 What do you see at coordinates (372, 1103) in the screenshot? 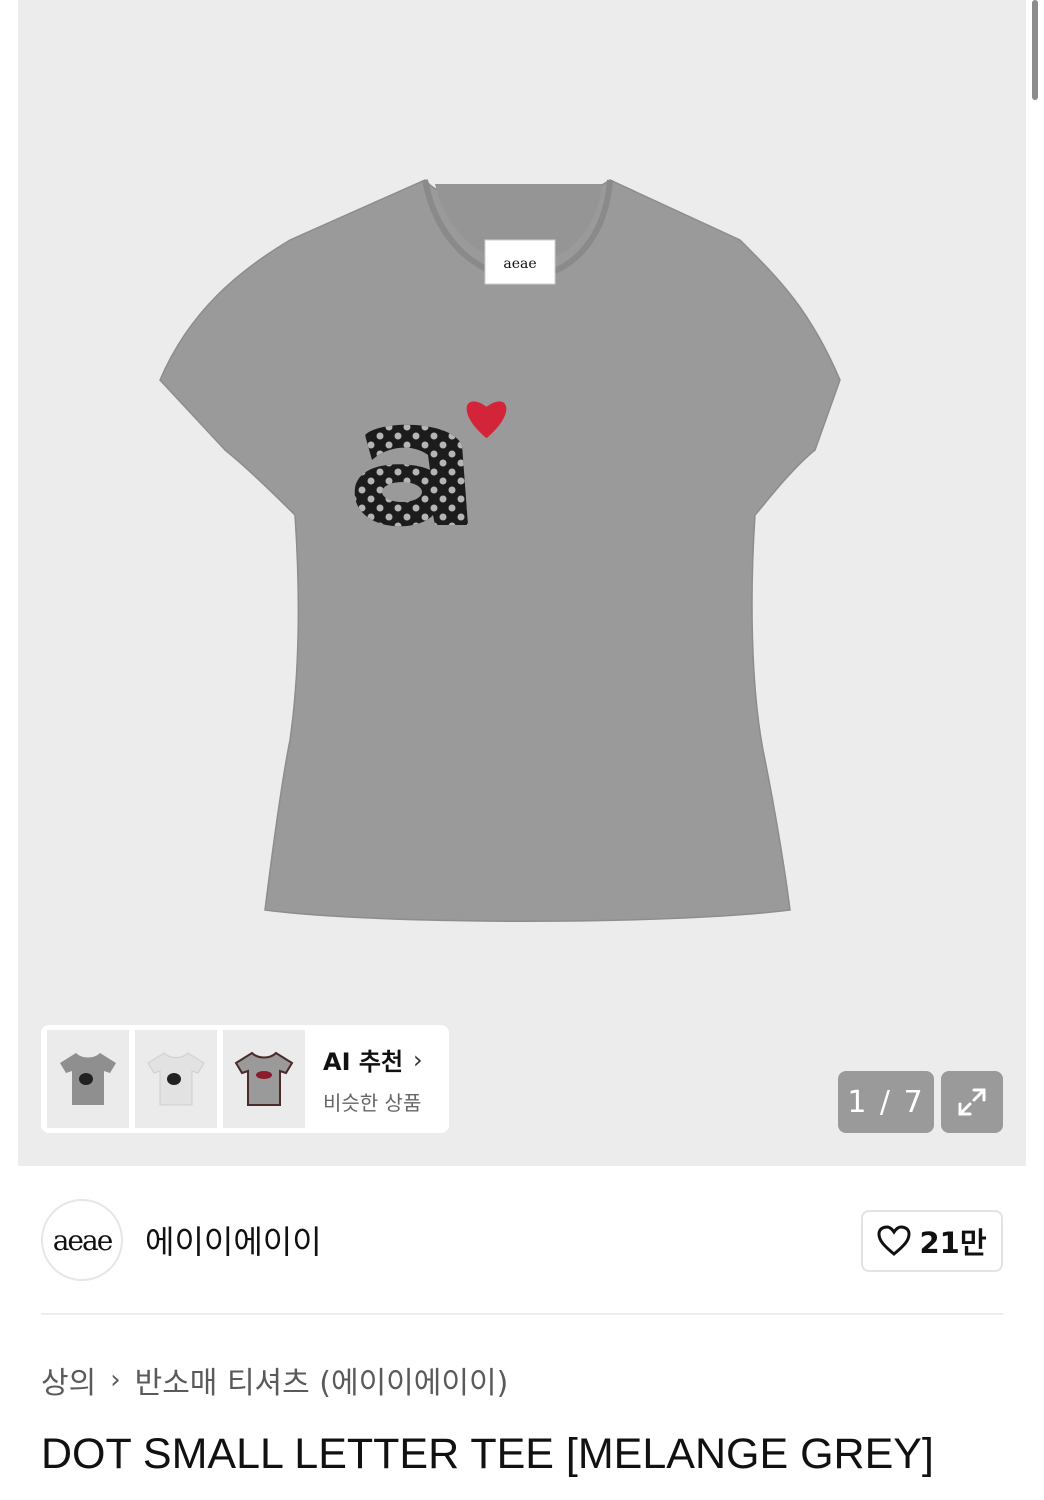
I see `ai-recommend-subtitle: 비슷한 상품` at bounding box center [372, 1103].